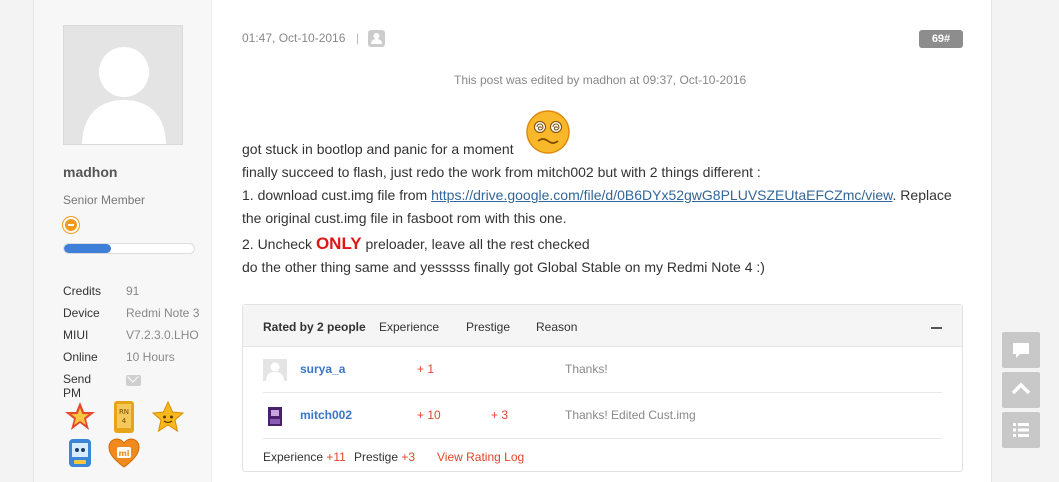 This screenshot has height=482, width=1059. I want to click on chevron-up-icon, so click(1021, 388).